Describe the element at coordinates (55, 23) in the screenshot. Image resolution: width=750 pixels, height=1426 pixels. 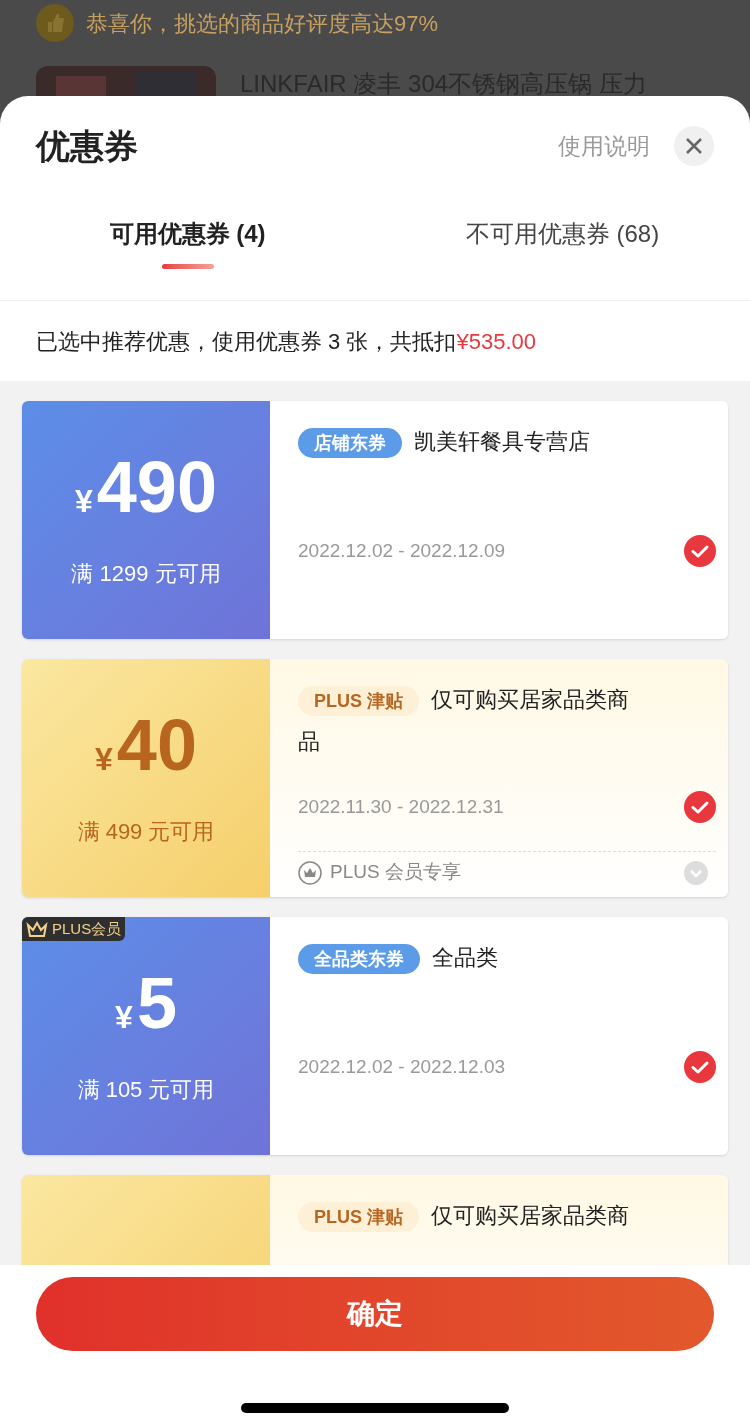
I see `thumbs-up-icon` at that location.